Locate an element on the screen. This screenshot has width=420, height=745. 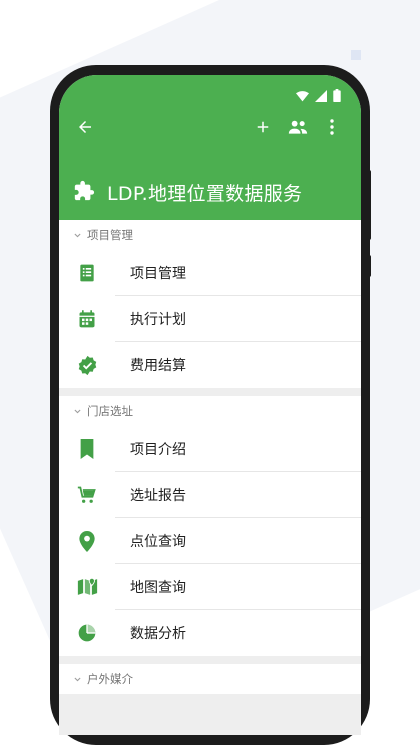
section-title: 门店选址 is located at coordinates (110, 411).